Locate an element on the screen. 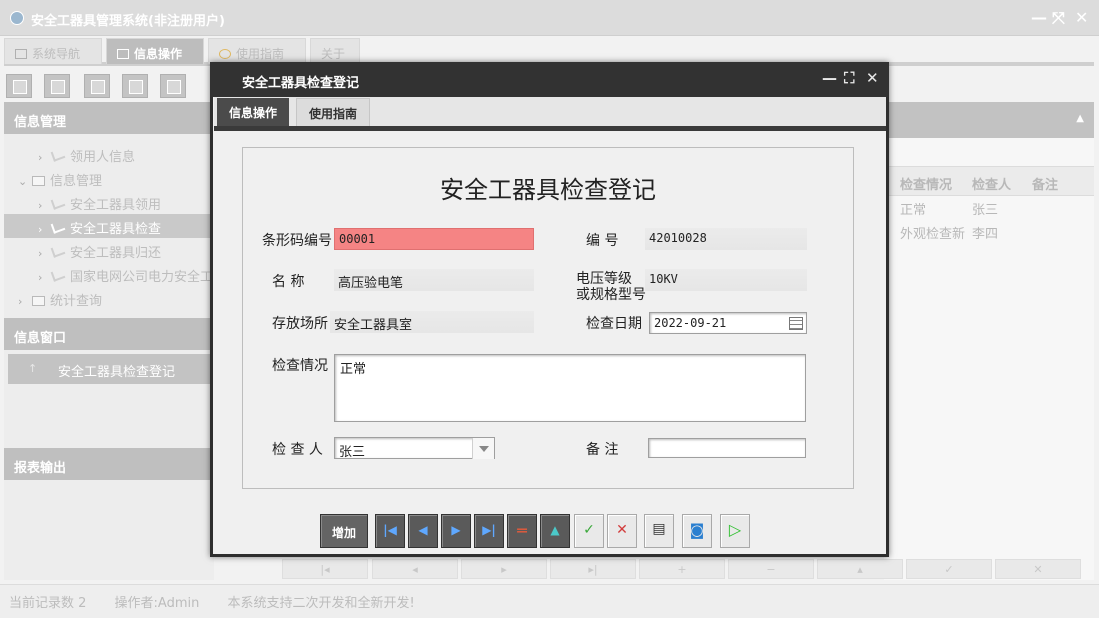 The image size is (1099, 618). preview-button: ◙ is located at coordinates (697, 531).